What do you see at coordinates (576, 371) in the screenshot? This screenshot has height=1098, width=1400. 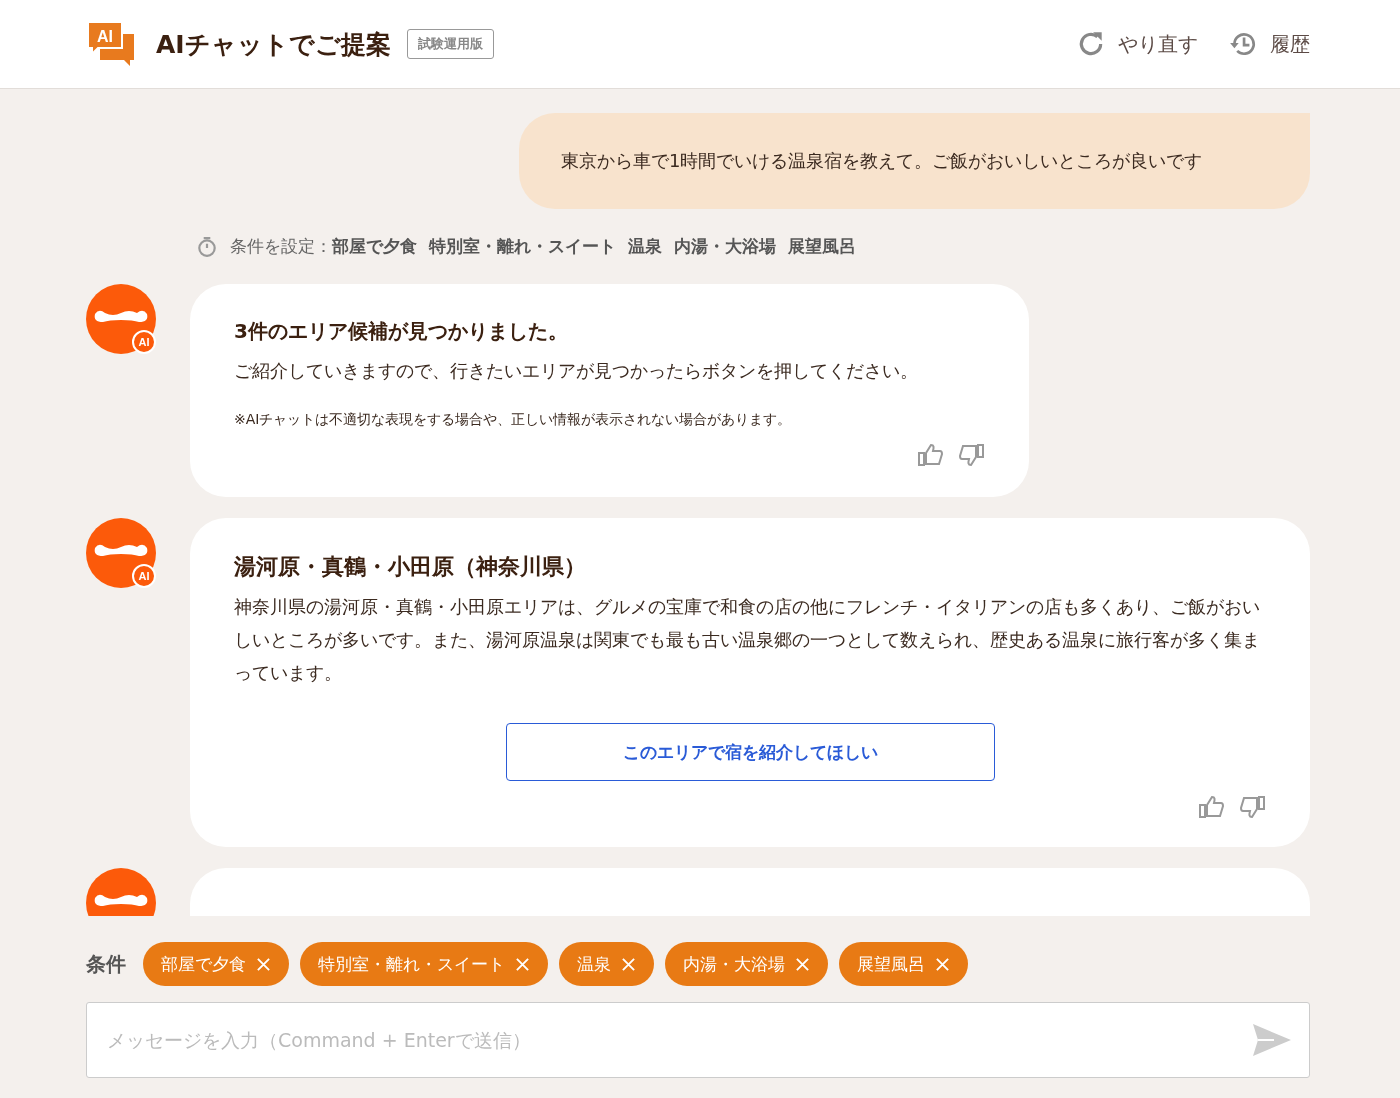 I see `message-text: ご紹介していきますので、行きたいエリアが見つかったらボタンを押してください。` at bounding box center [576, 371].